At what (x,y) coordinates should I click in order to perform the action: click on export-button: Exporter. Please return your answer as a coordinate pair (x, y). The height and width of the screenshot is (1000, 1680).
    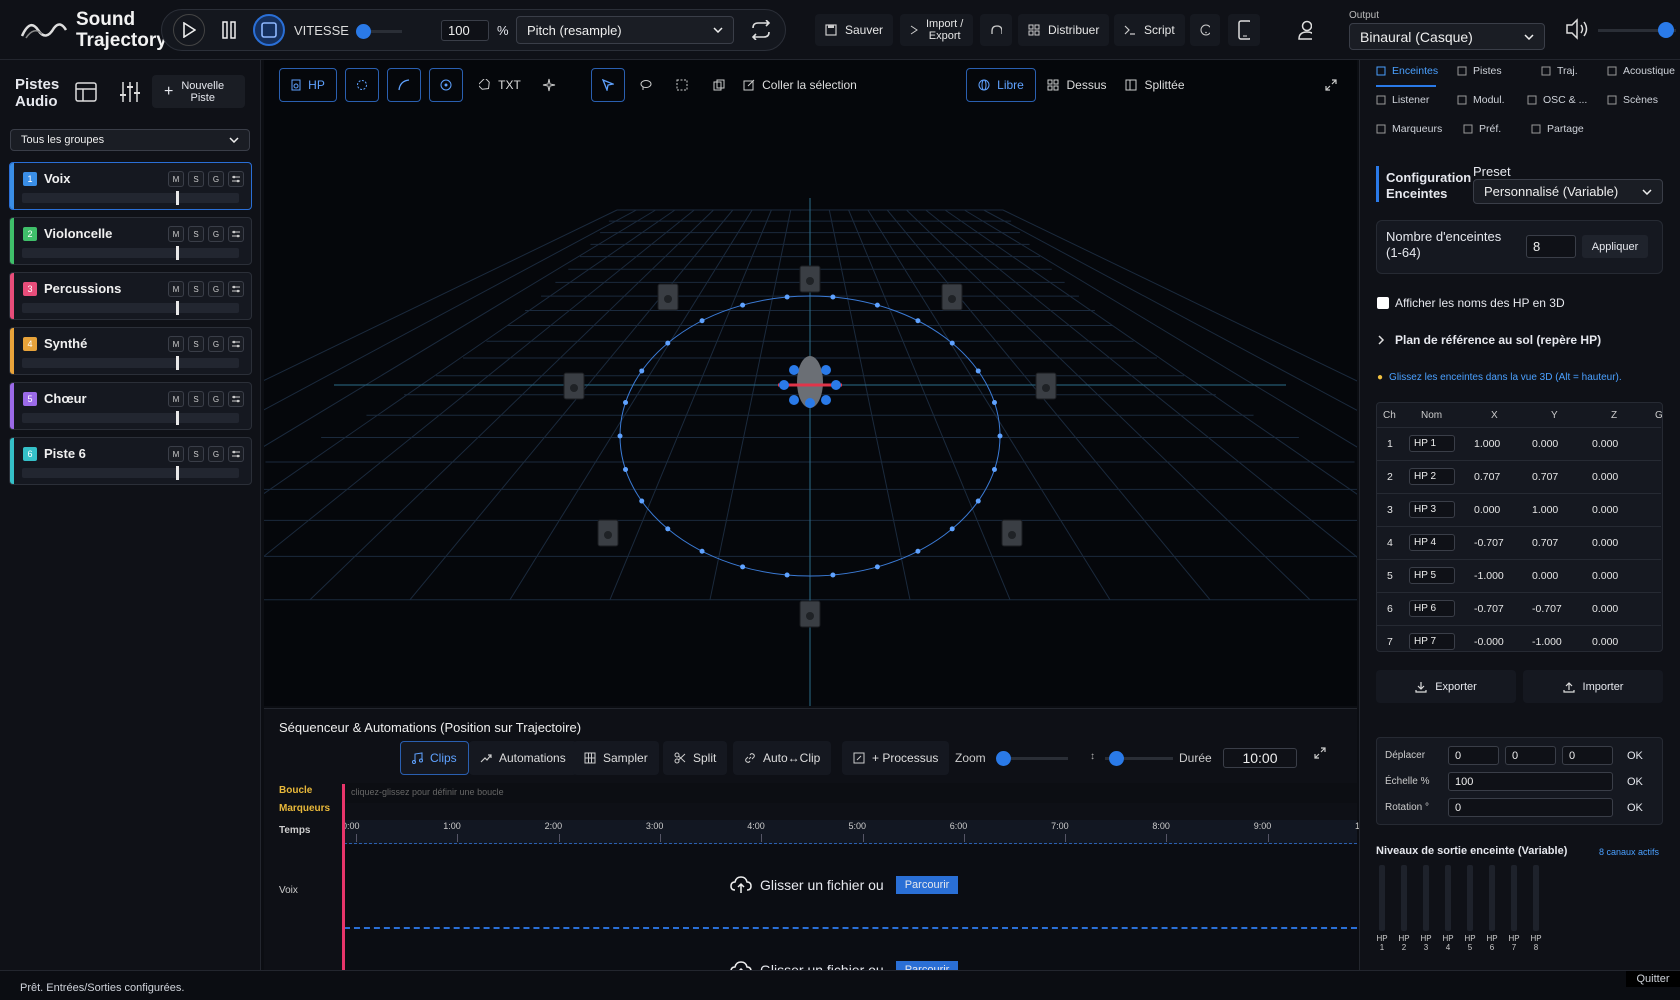
    Looking at the image, I should click on (1446, 686).